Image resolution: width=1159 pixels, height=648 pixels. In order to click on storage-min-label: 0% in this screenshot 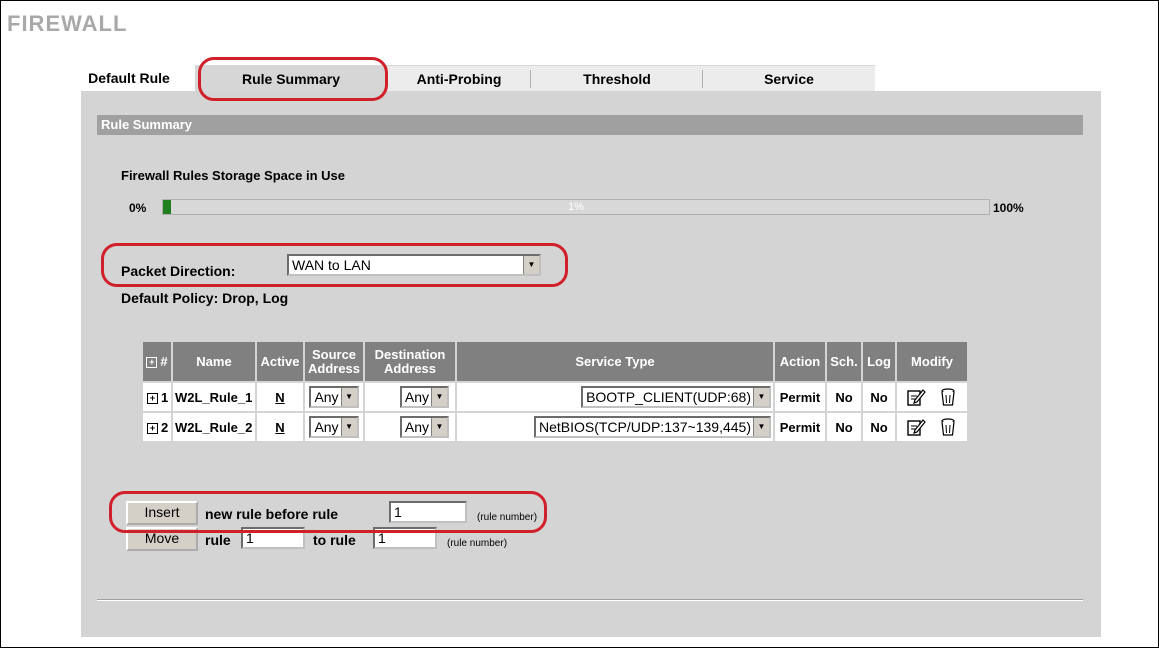, I will do `click(138, 208)`.